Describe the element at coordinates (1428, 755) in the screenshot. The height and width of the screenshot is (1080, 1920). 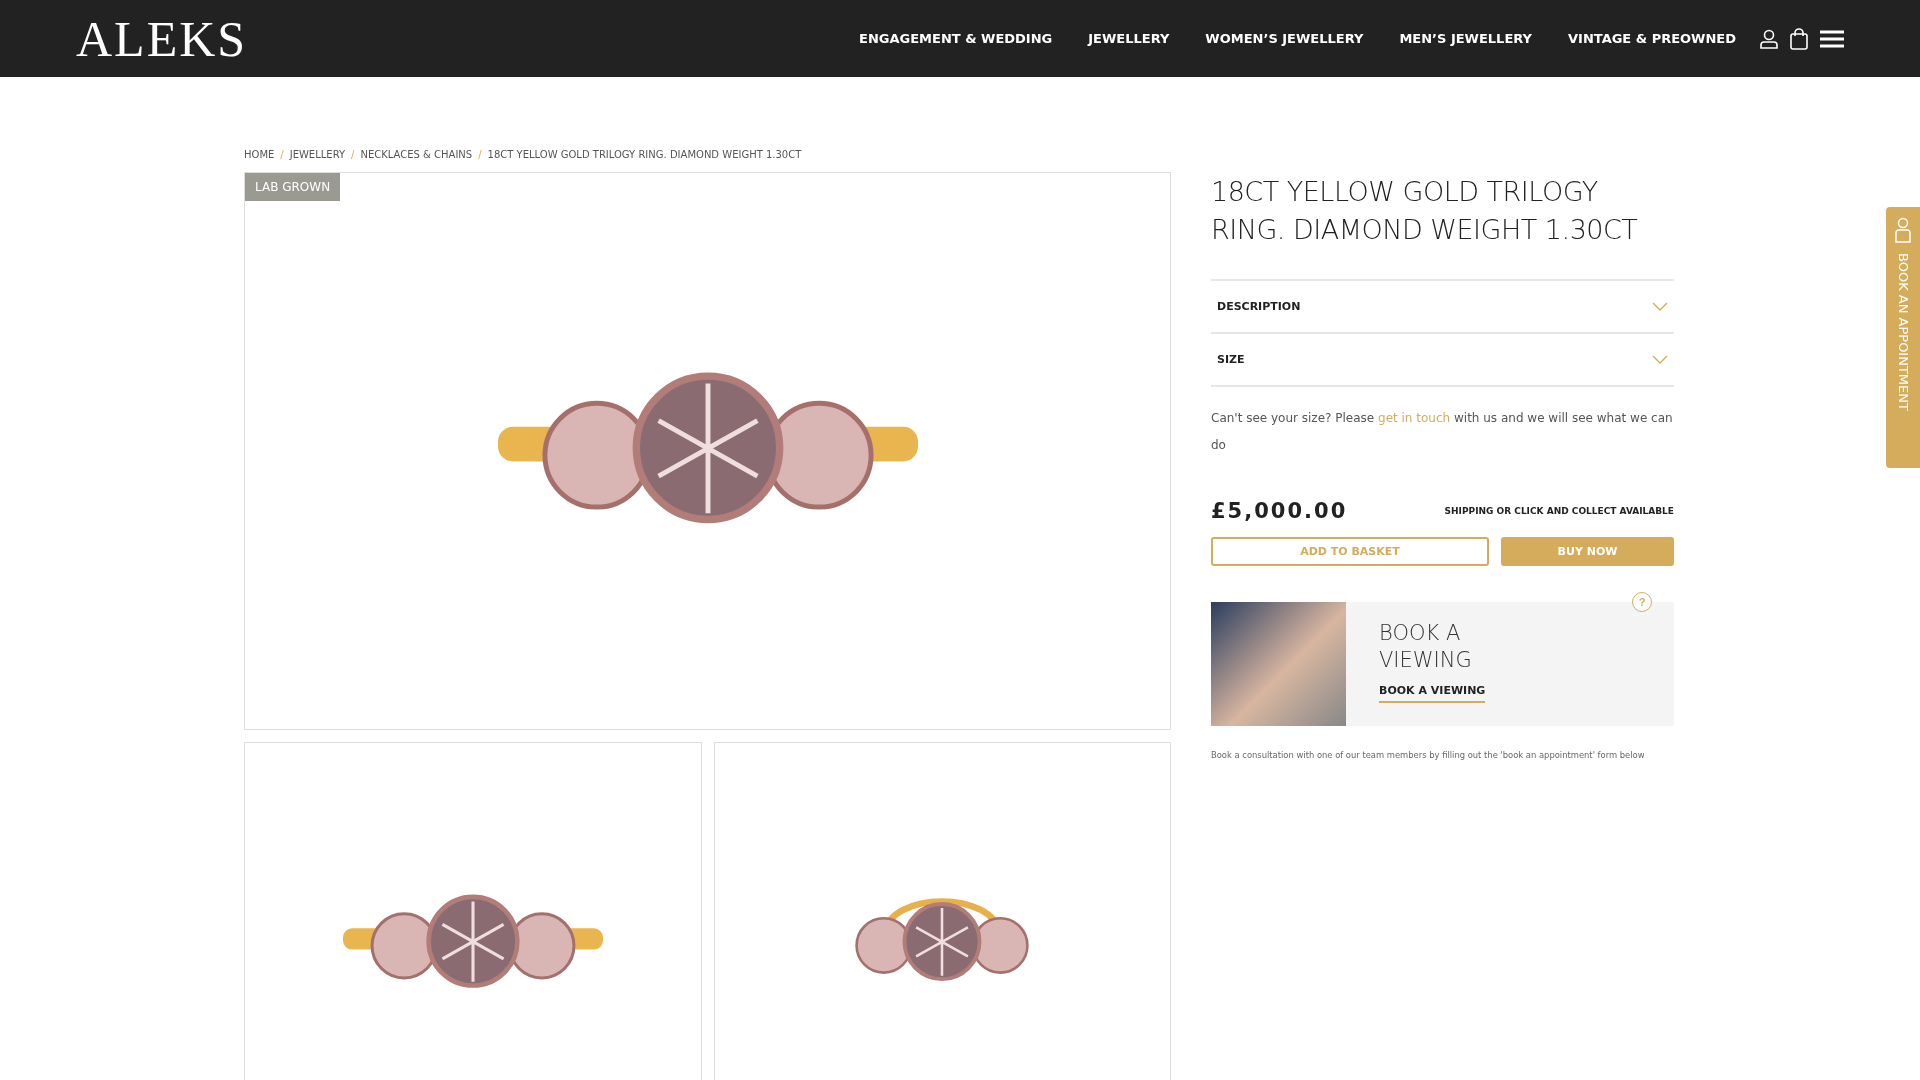
I see `consultation-note: Book a consultation with one of our team members by filling out the 'book an appointment' form below` at that location.